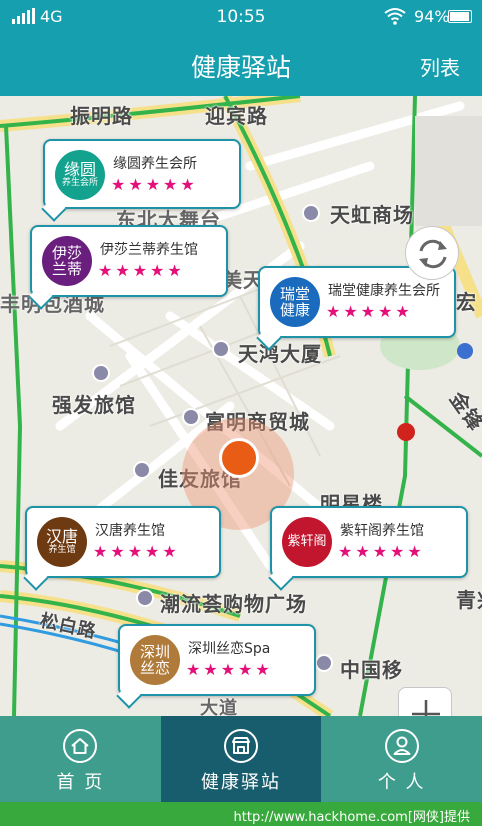 The image size is (482, 826). Describe the element at coordinates (466, 302) in the screenshot. I see `map-label: 宏` at that location.